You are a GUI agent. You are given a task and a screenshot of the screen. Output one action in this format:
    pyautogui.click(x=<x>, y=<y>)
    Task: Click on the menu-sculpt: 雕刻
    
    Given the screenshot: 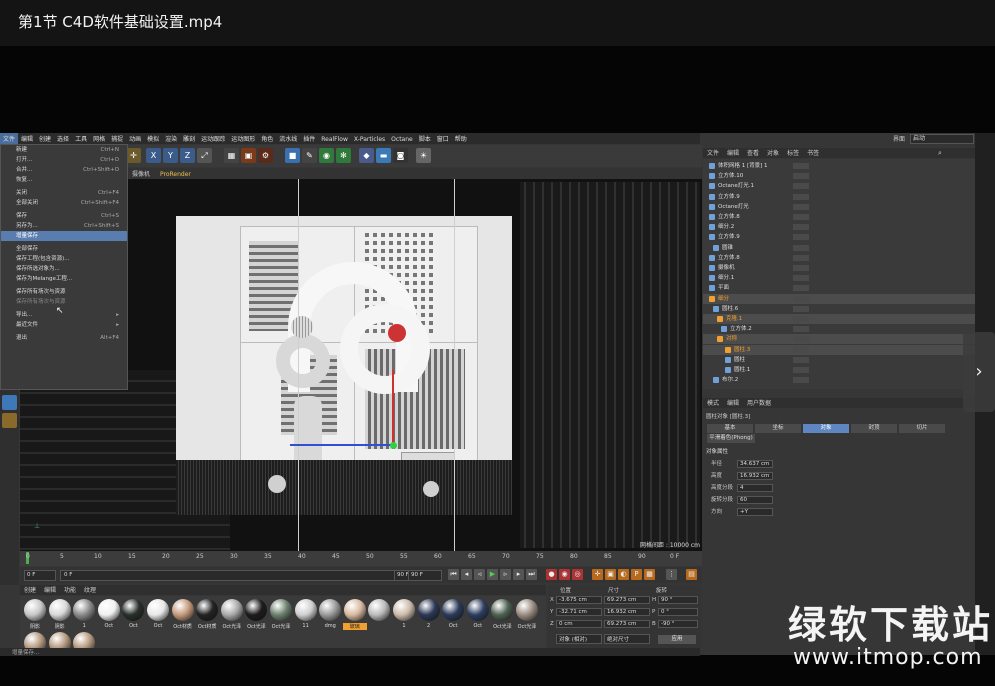 What is the action you would take?
    pyautogui.click(x=189, y=138)
    